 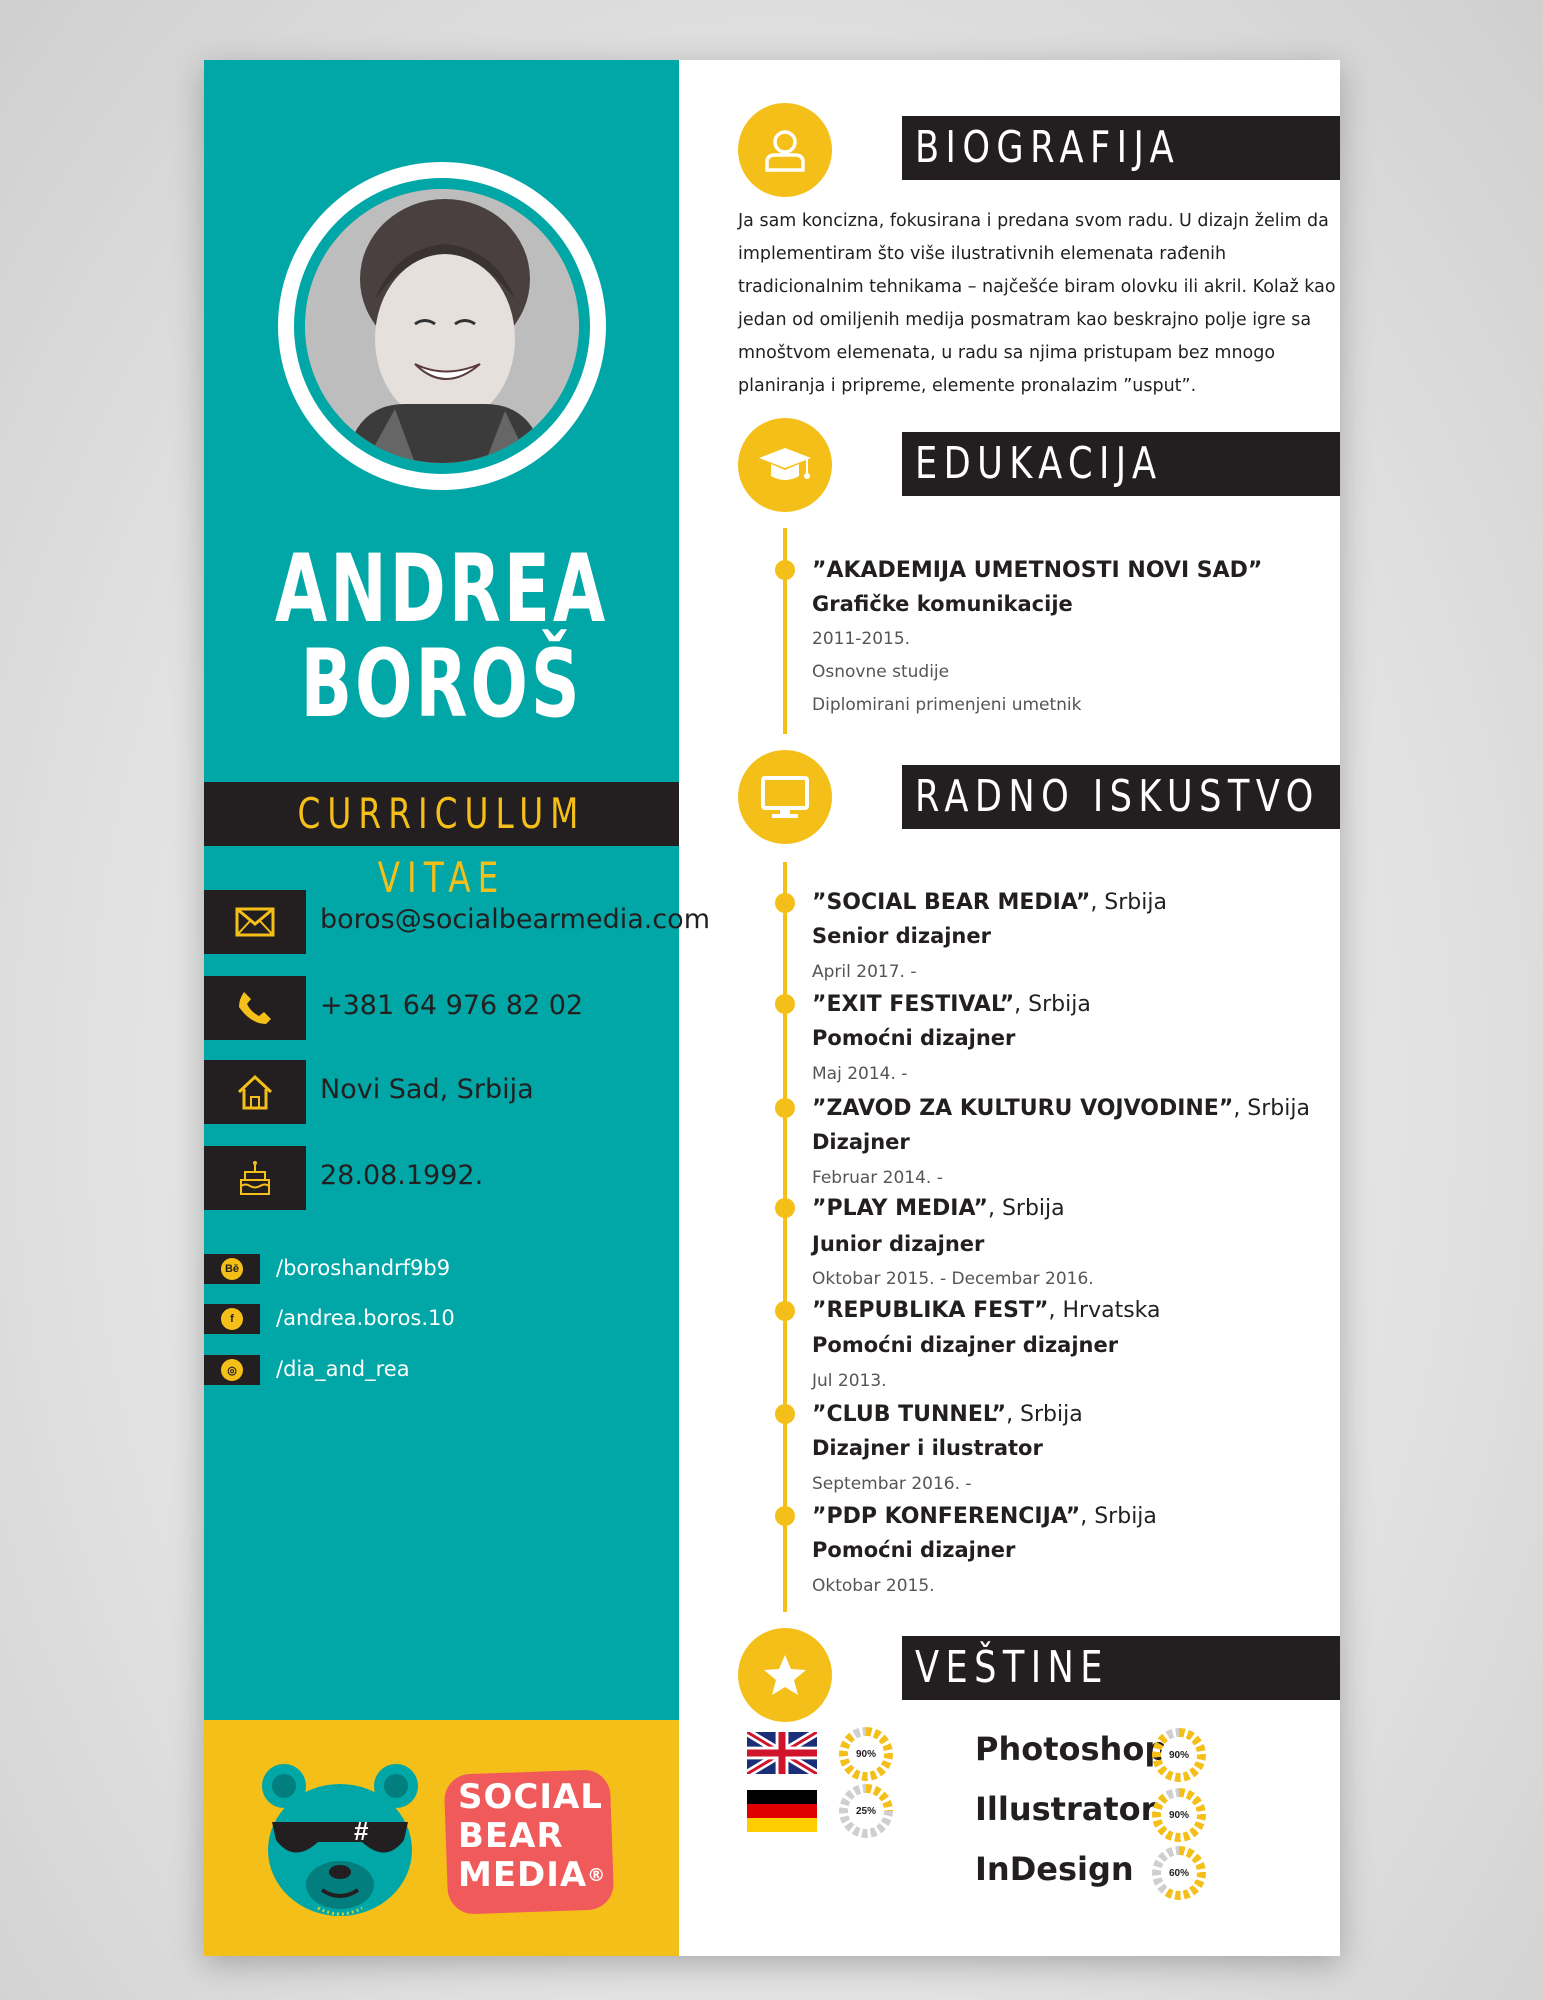 What do you see at coordinates (947, 705) in the screenshot?
I see `education-degree: Diplomirani primenjeni umetnik` at bounding box center [947, 705].